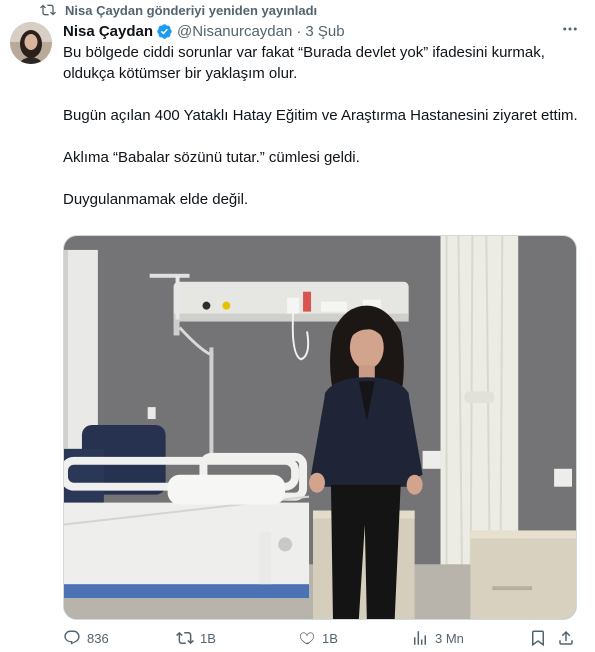 The width and height of the screenshot is (595, 652). I want to click on repost-indicator: Nisa Çaydan gönderiyi yeniden yayınladı, so click(178, 10).